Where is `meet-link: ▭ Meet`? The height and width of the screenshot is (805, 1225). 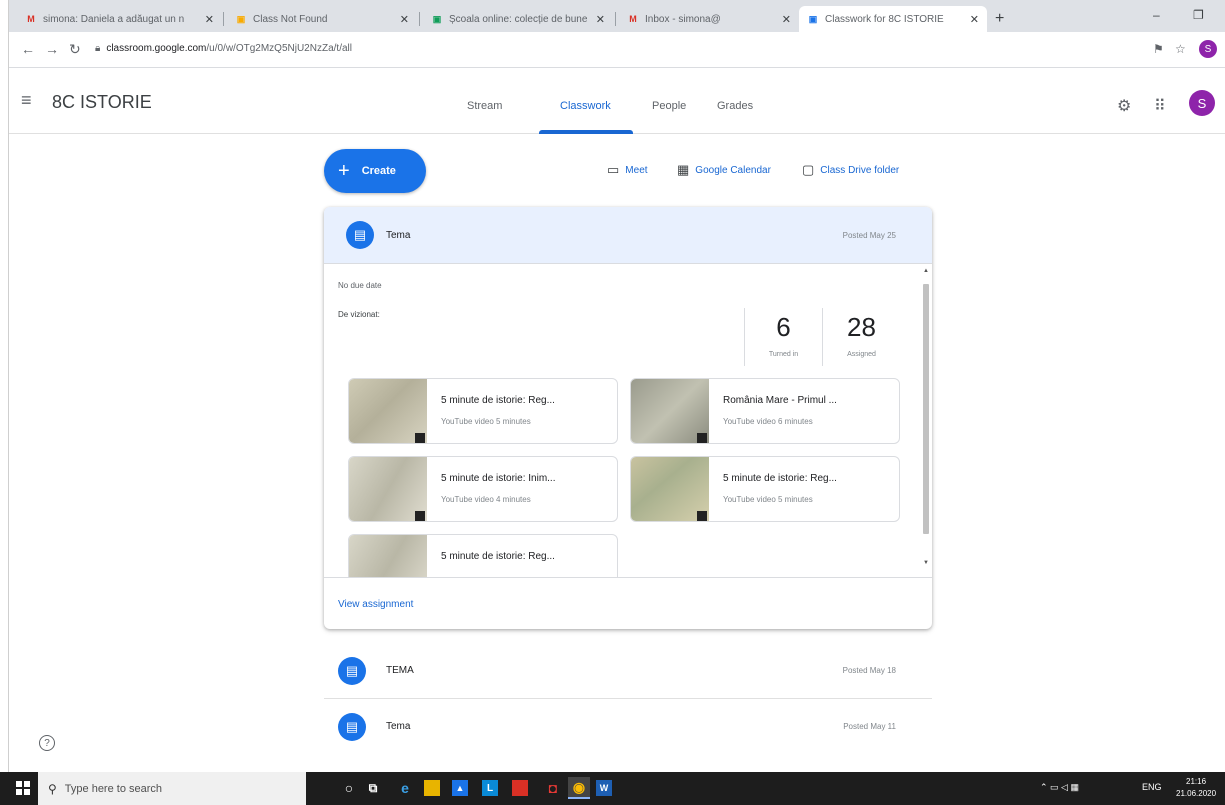 meet-link: ▭ Meet is located at coordinates (627, 170).